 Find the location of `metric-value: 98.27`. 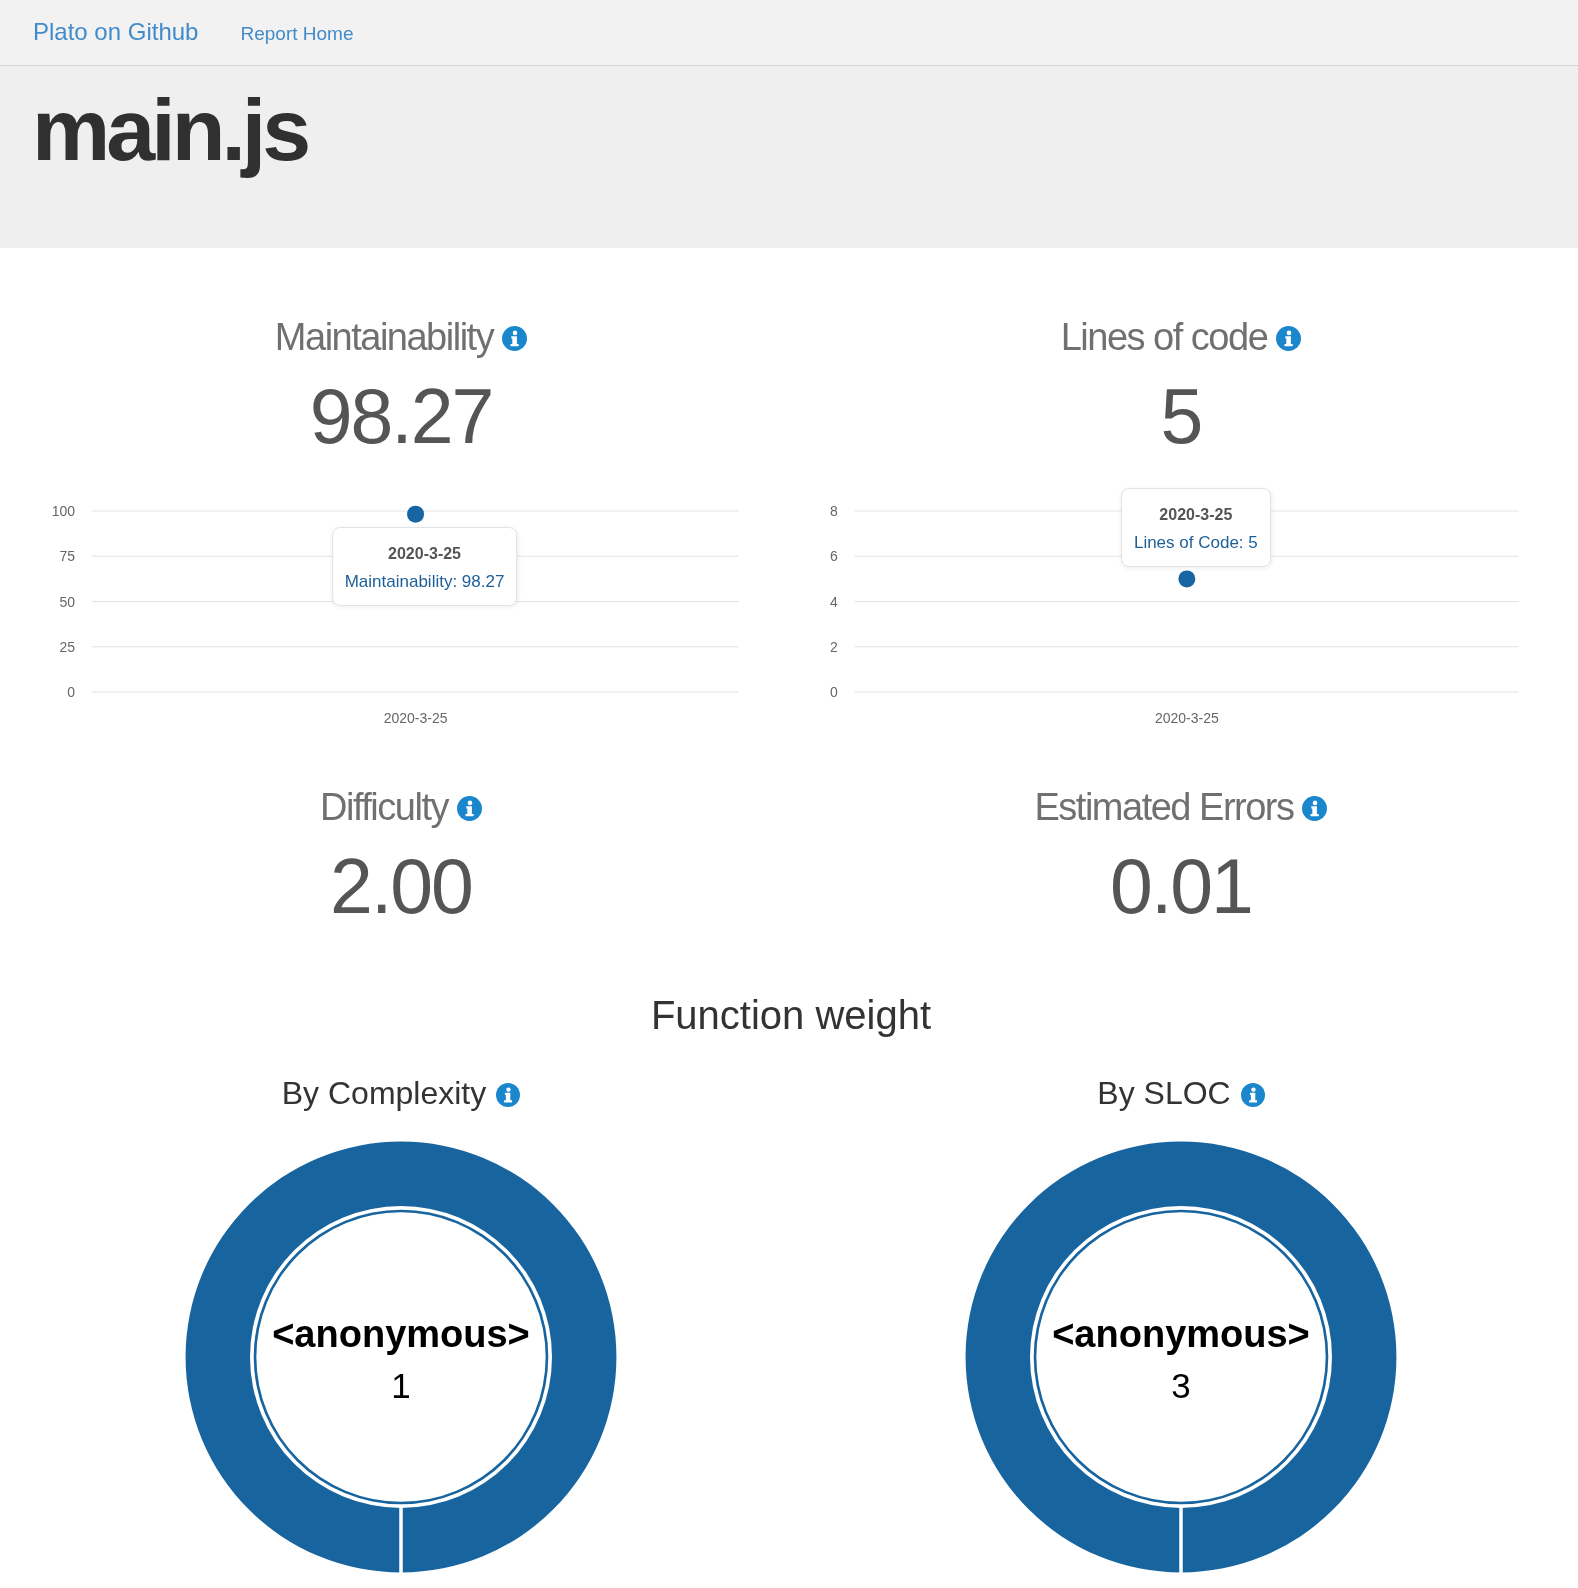

metric-value: 98.27 is located at coordinates (401, 416).